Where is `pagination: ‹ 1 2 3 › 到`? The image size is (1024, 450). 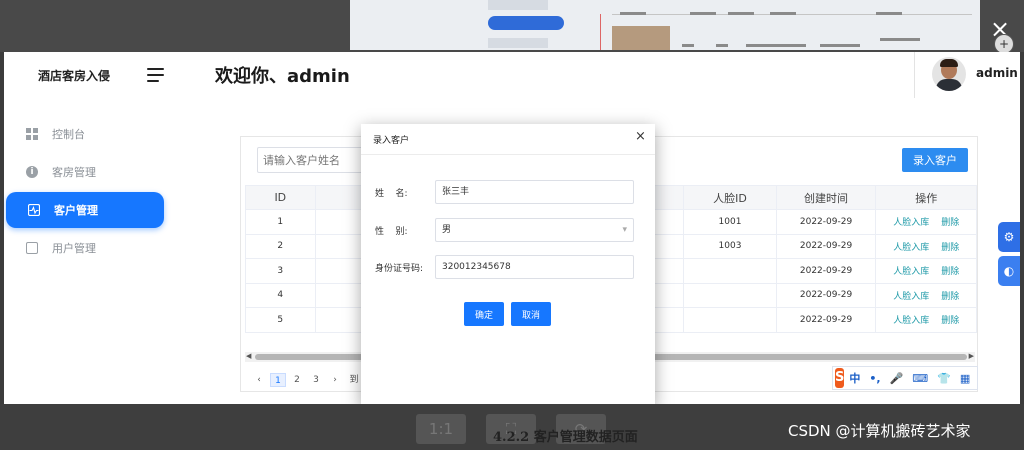
pagination: ‹ 1 2 3 › 到 is located at coordinates (308, 380).